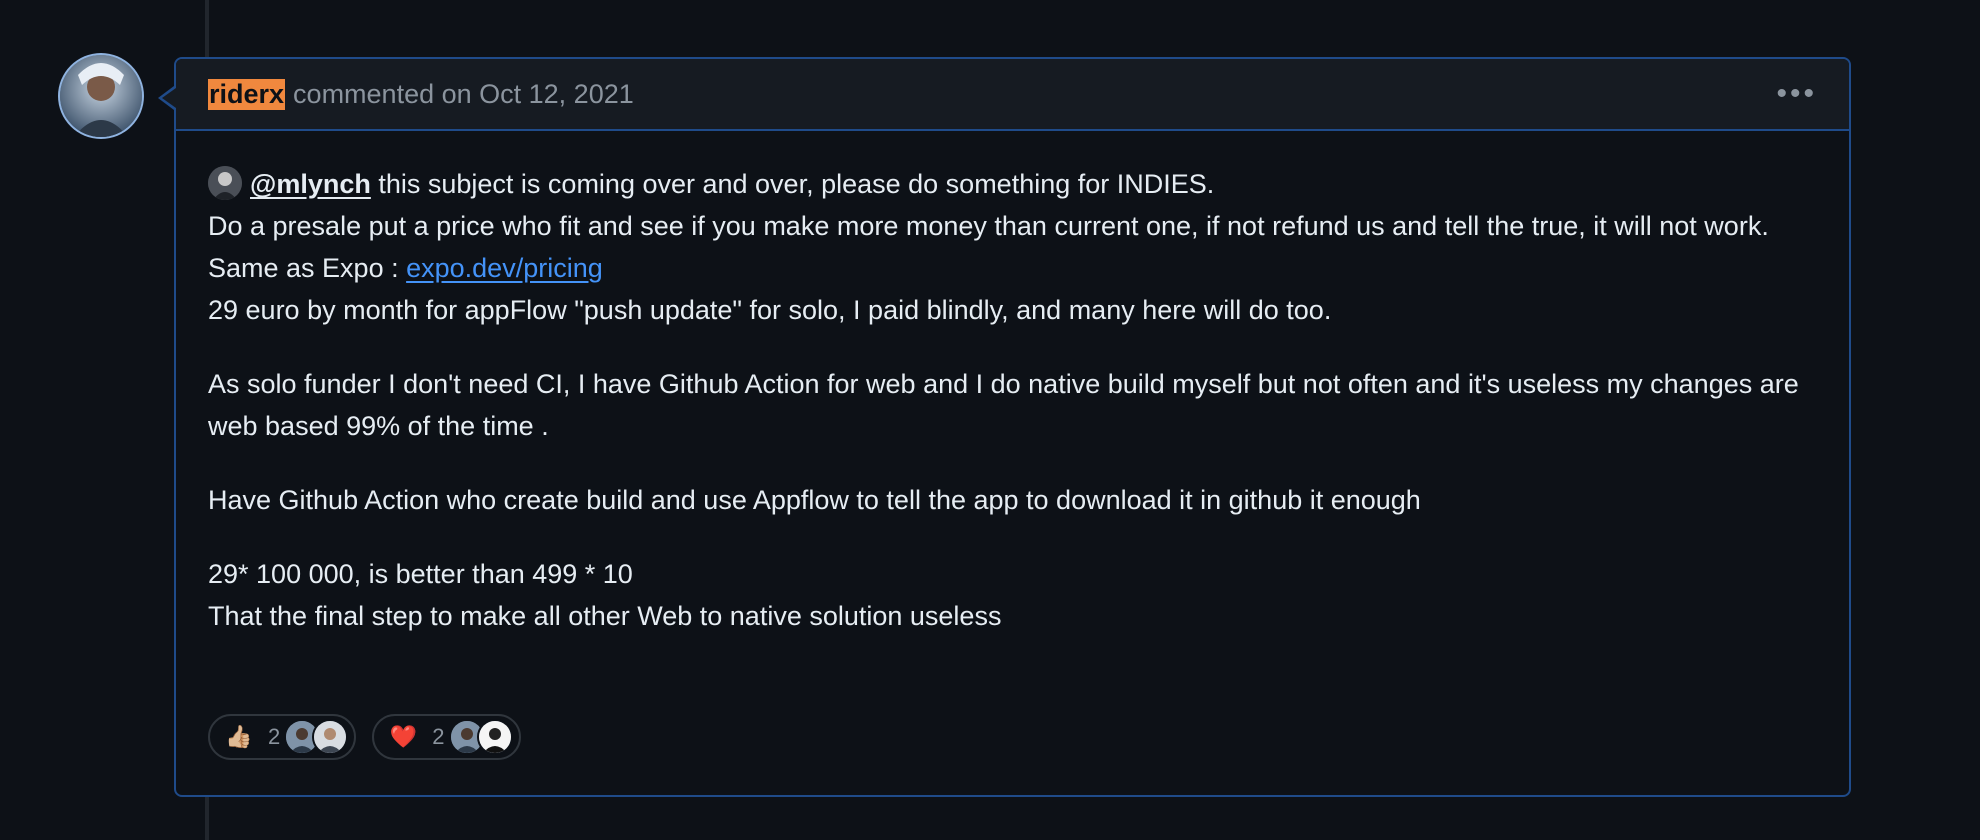 Image resolution: width=1980 pixels, height=840 pixels. What do you see at coordinates (504, 268) in the screenshot?
I see `expo-pricing-link: expo.dev/pricing` at bounding box center [504, 268].